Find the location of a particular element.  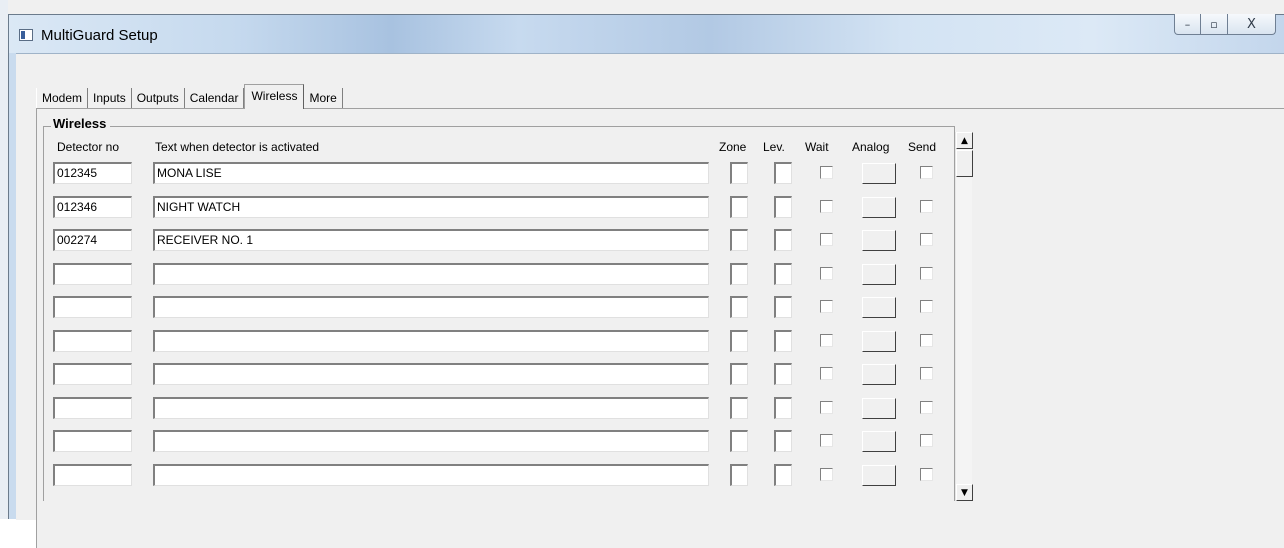

close-icon: X is located at coordinates (1251, 24).